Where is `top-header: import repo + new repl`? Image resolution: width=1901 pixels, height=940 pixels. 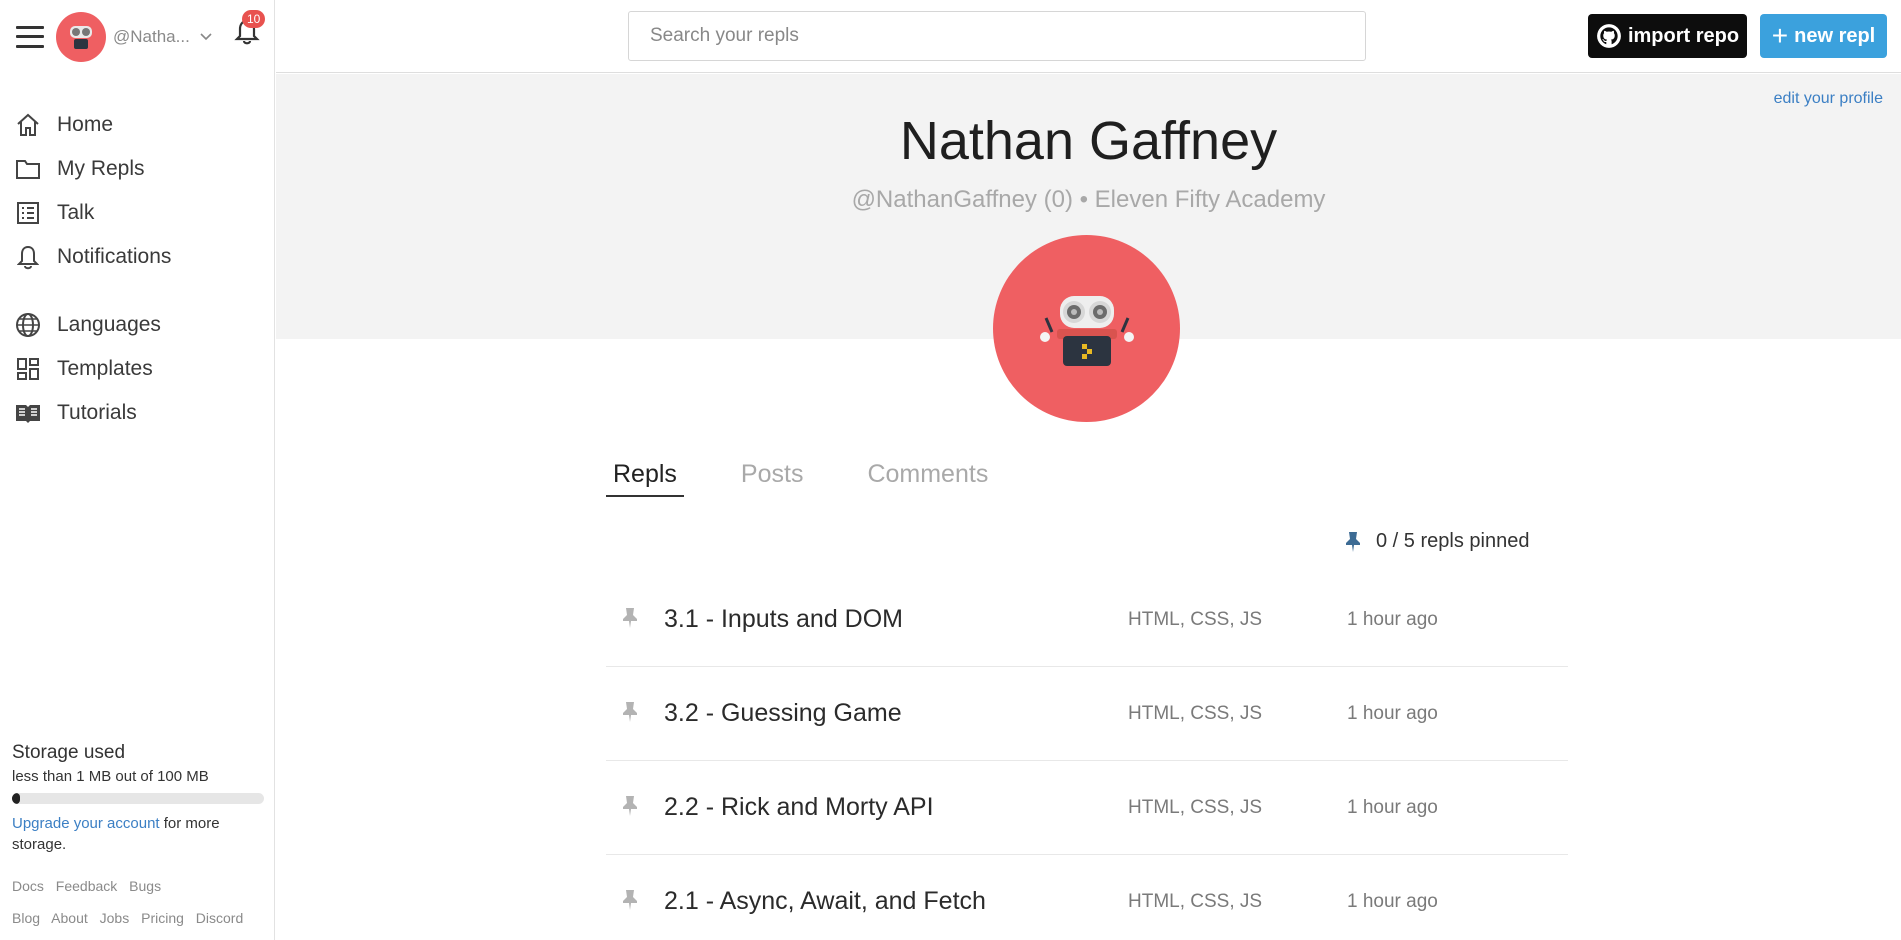
top-header: import repo + new repl is located at coordinates (1088, 36).